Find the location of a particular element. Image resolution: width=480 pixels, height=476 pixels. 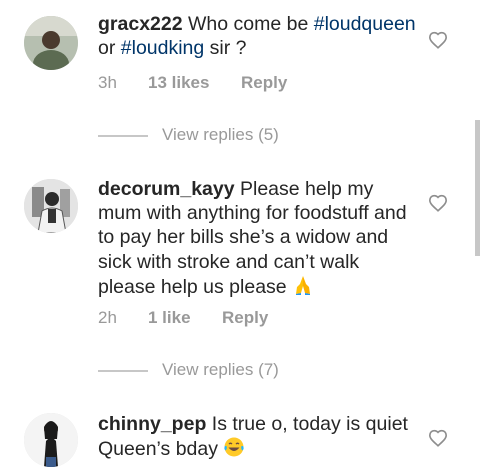

view-replies-button: View replies (7) is located at coordinates (198, 370).